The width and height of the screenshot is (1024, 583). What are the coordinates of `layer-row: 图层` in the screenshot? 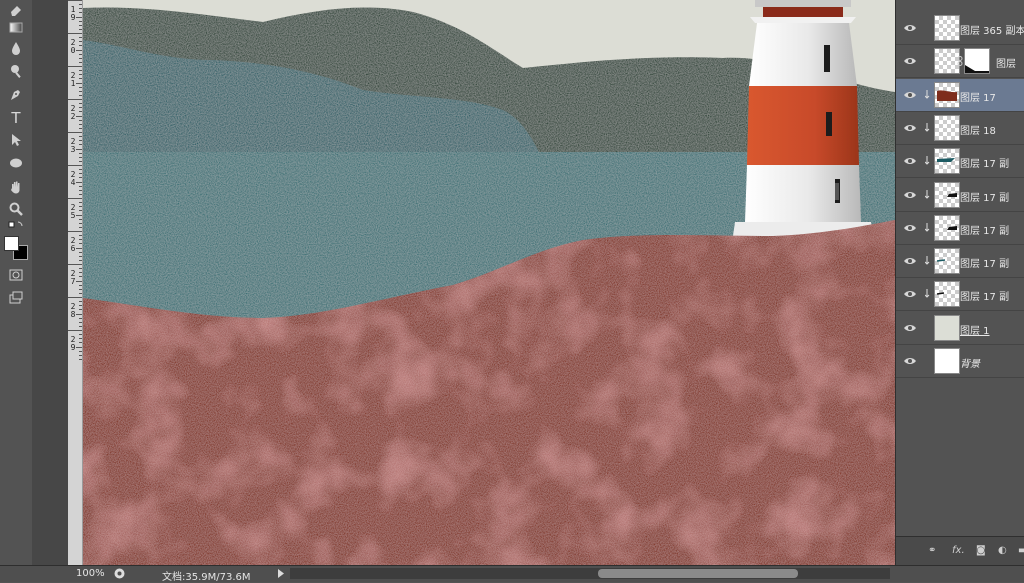 It's located at (960, 61).